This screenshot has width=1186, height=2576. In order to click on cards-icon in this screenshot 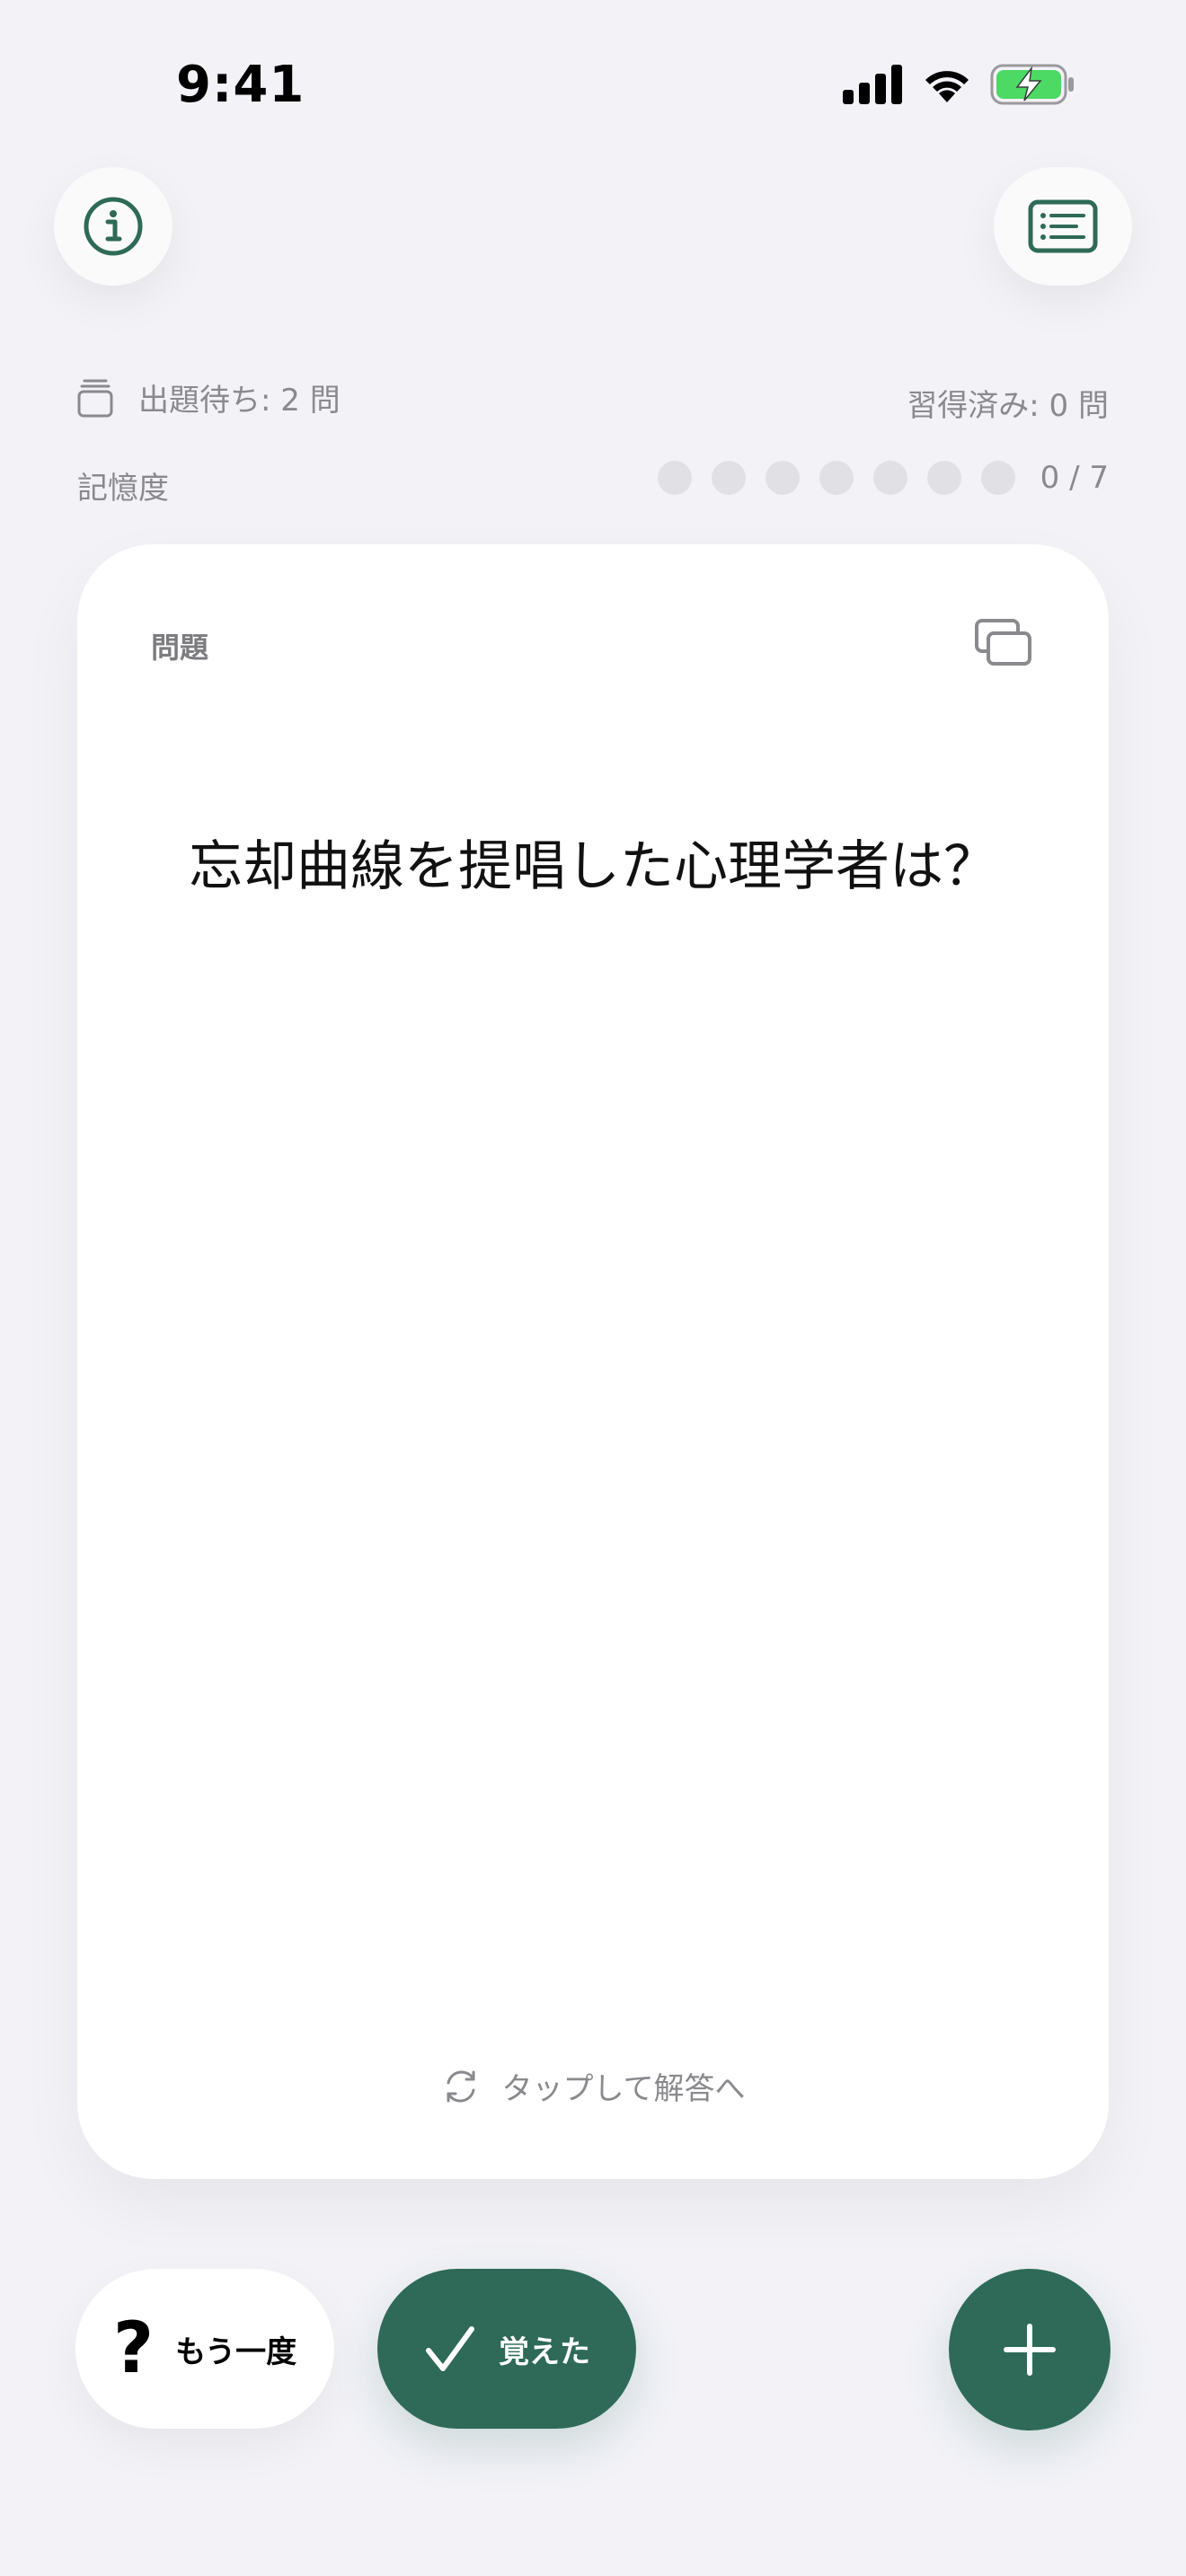, I will do `click(1003, 643)`.